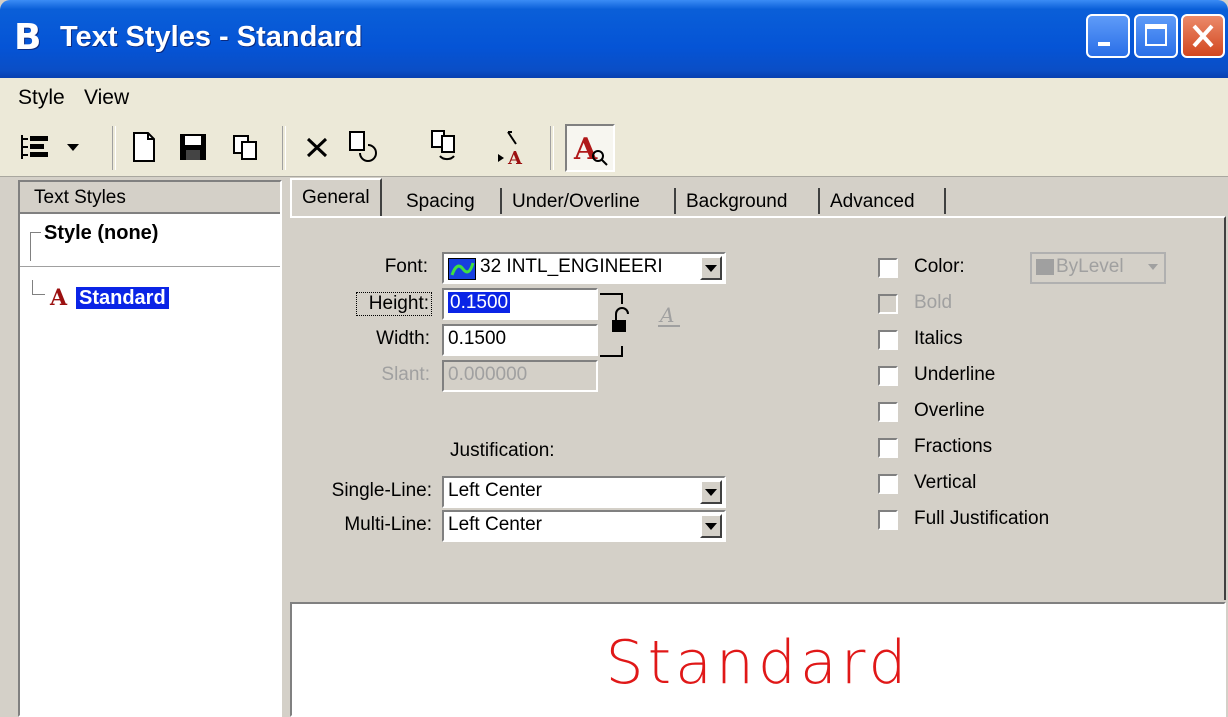 This screenshot has height=717, width=1228. I want to click on tab-spacing: Spacing, so click(440, 202).